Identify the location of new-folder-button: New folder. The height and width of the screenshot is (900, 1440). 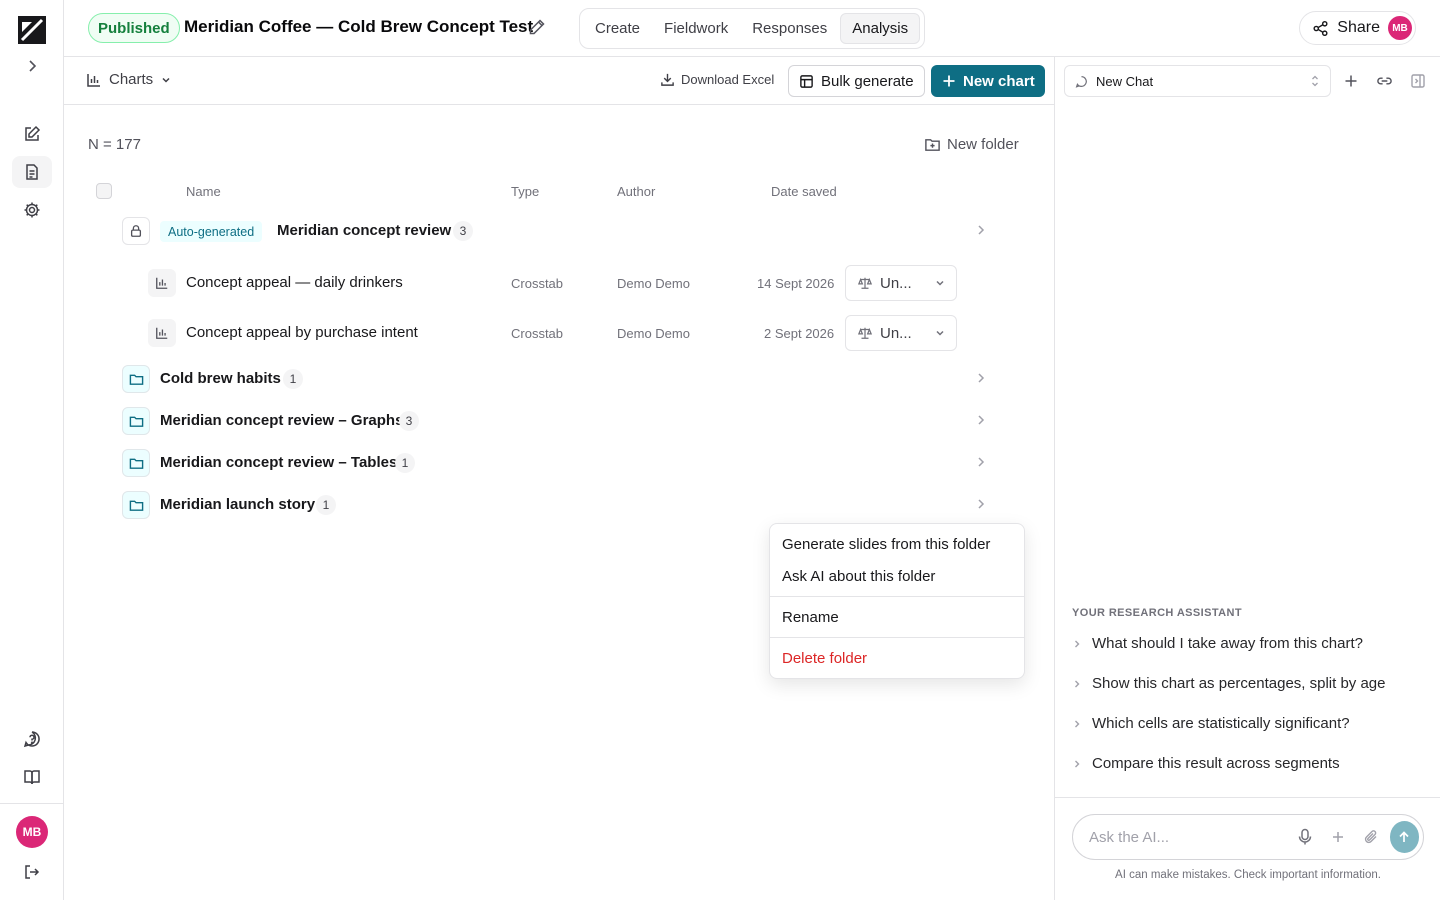
(971, 144).